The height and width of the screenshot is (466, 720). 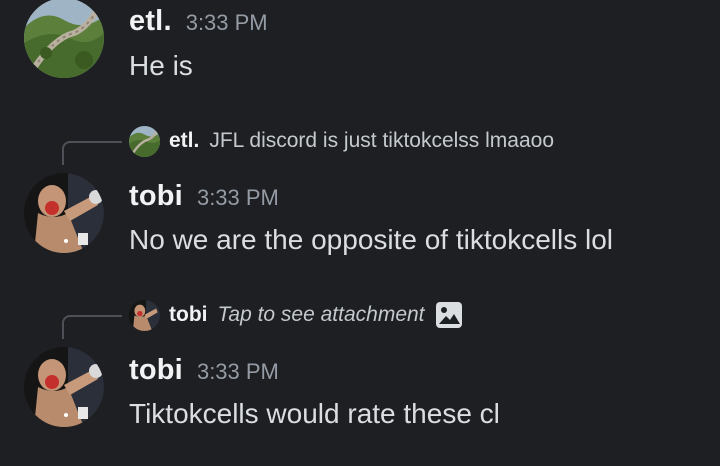 I want to click on reply-author: tobi, so click(x=188, y=314).